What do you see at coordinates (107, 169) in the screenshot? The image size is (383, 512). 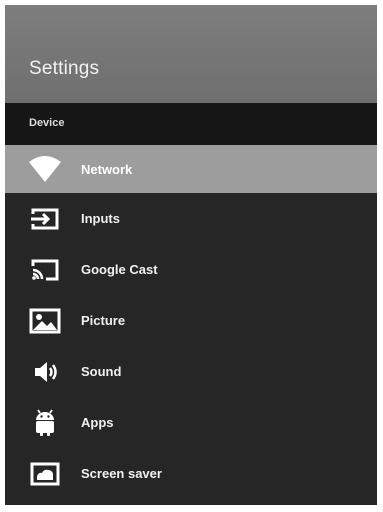 I see `menu-item-label: Network` at bounding box center [107, 169].